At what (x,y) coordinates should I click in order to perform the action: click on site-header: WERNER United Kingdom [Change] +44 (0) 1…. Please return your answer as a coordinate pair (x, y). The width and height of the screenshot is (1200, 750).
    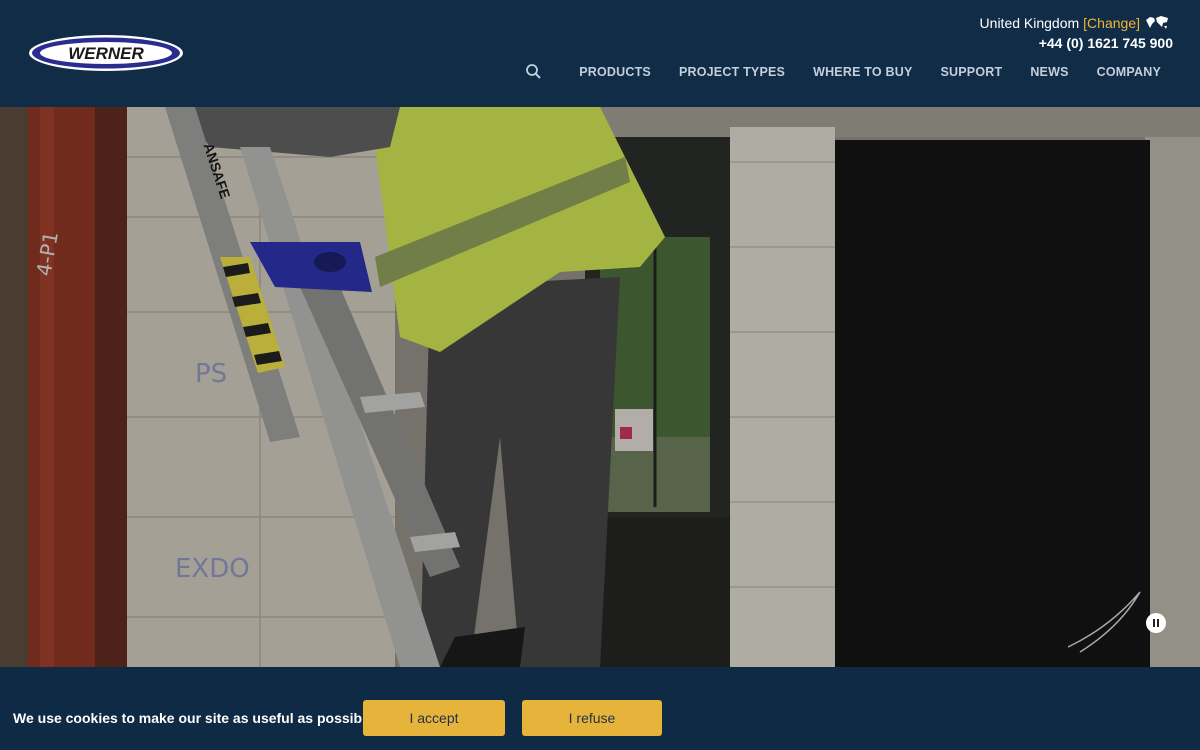
    Looking at the image, I should click on (600, 53).